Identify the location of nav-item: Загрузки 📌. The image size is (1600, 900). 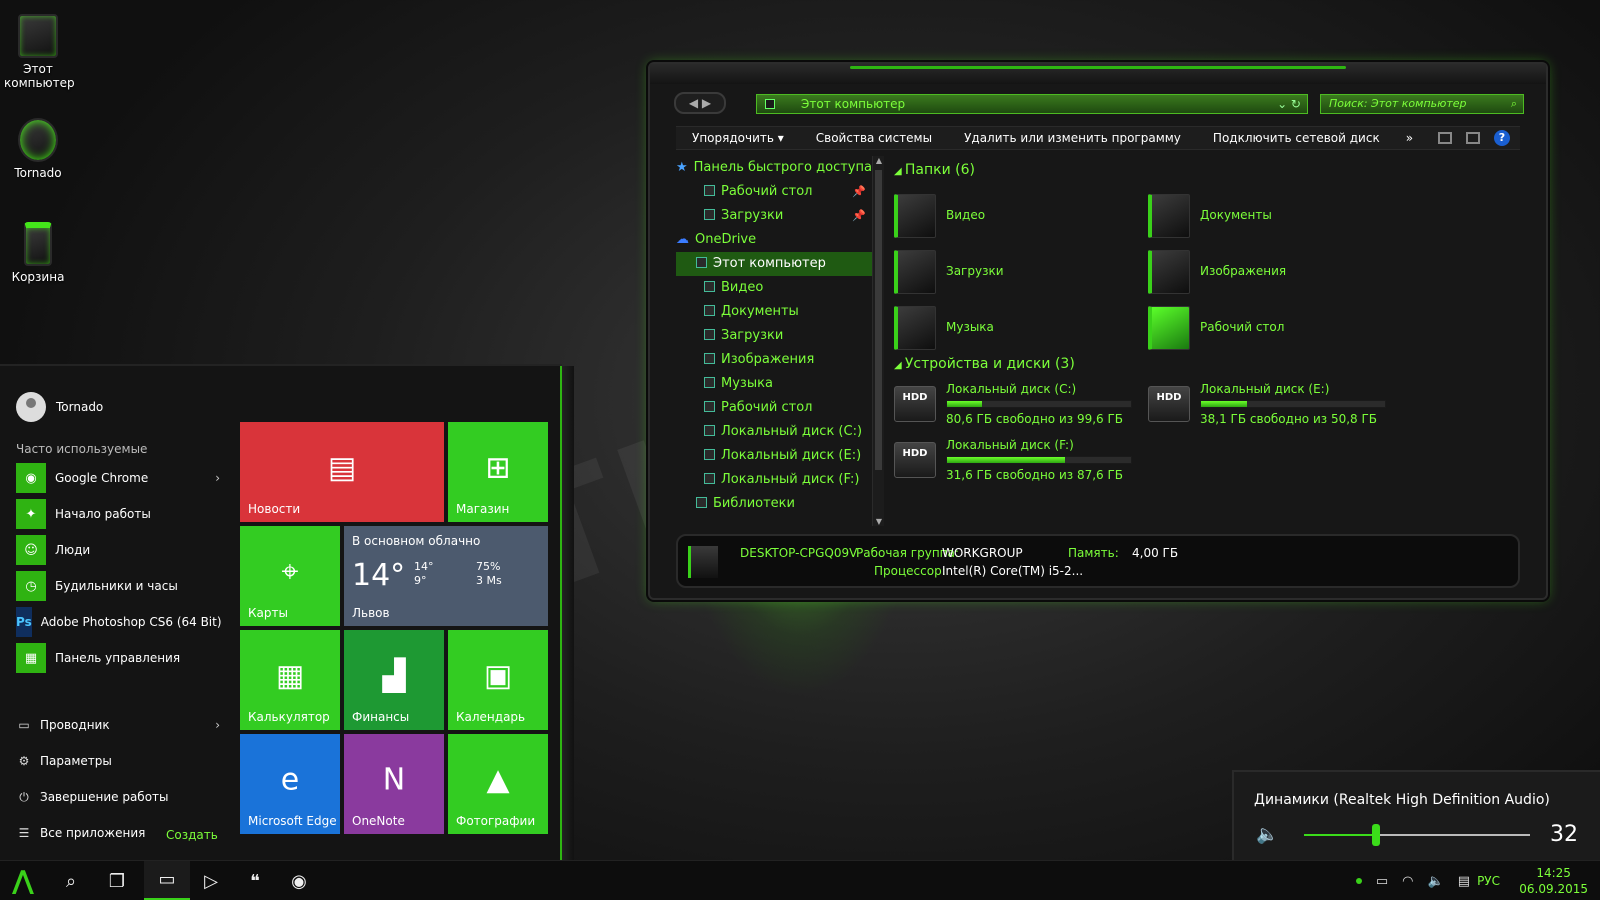
(774, 216).